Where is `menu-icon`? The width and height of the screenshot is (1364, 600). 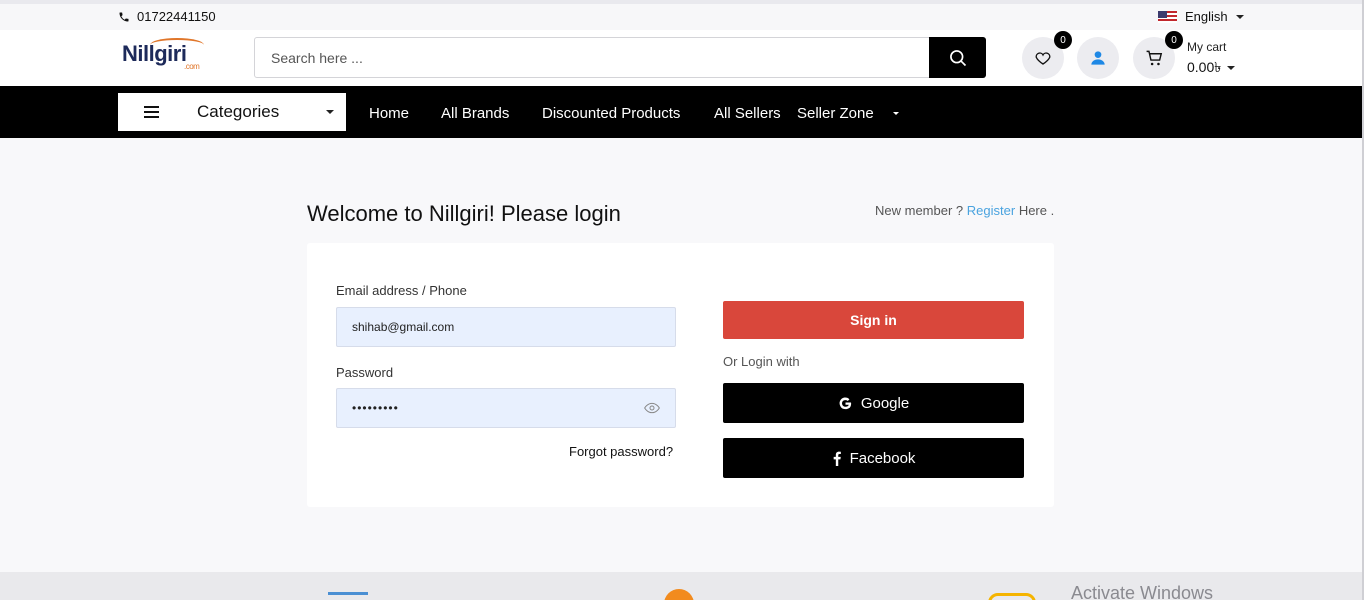
menu-icon is located at coordinates (151, 112).